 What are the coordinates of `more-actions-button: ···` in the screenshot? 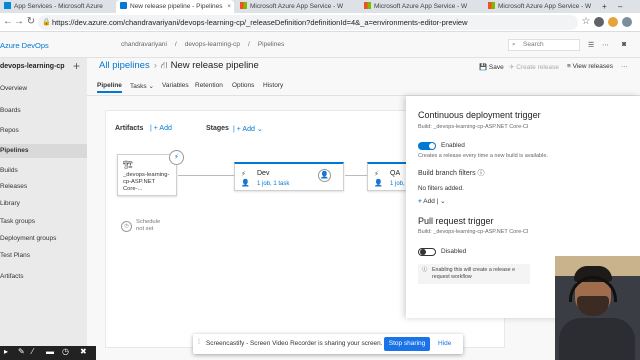 It's located at (624, 66).